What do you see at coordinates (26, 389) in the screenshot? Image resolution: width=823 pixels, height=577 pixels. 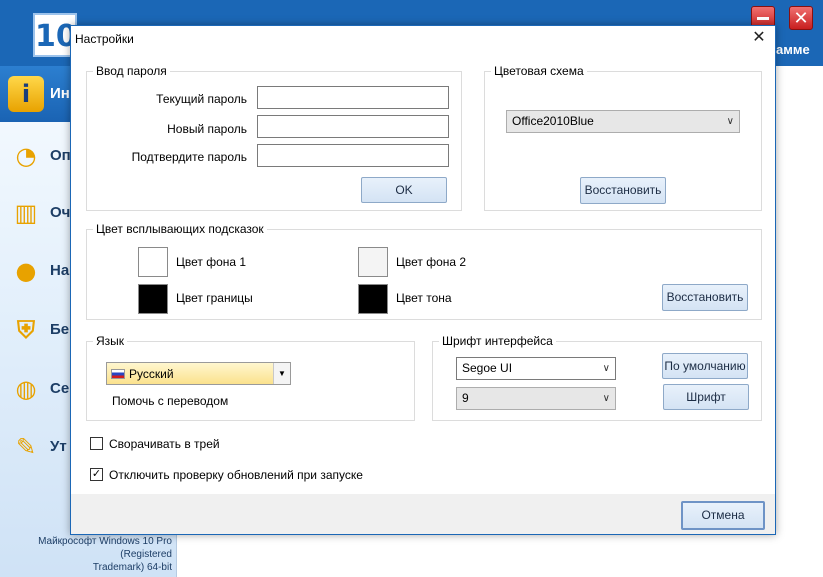 I see `globe-icon: ◍` at bounding box center [26, 389].